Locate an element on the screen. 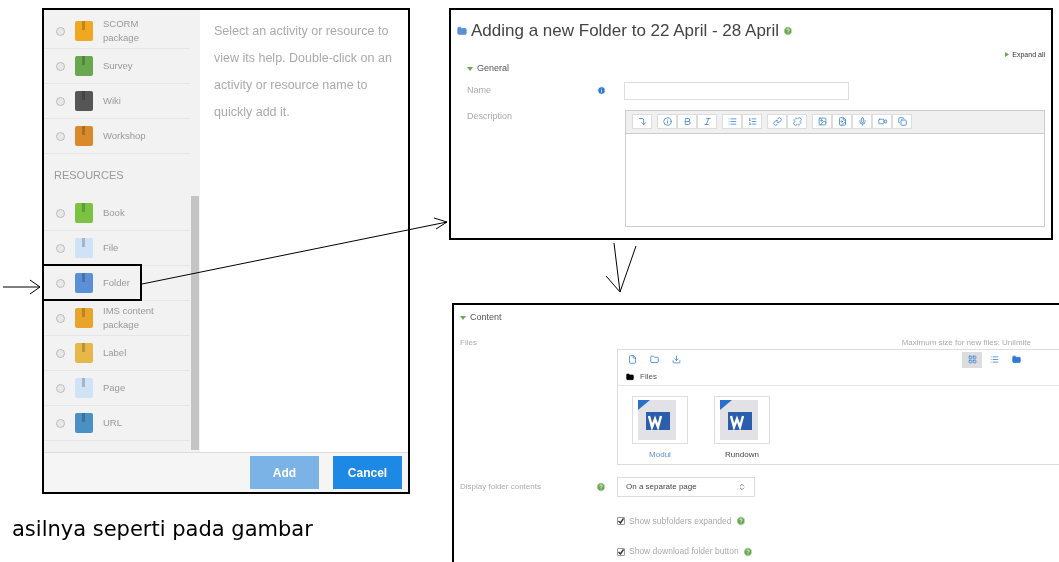  activity-option: Page is located at coordinates (117, 388).